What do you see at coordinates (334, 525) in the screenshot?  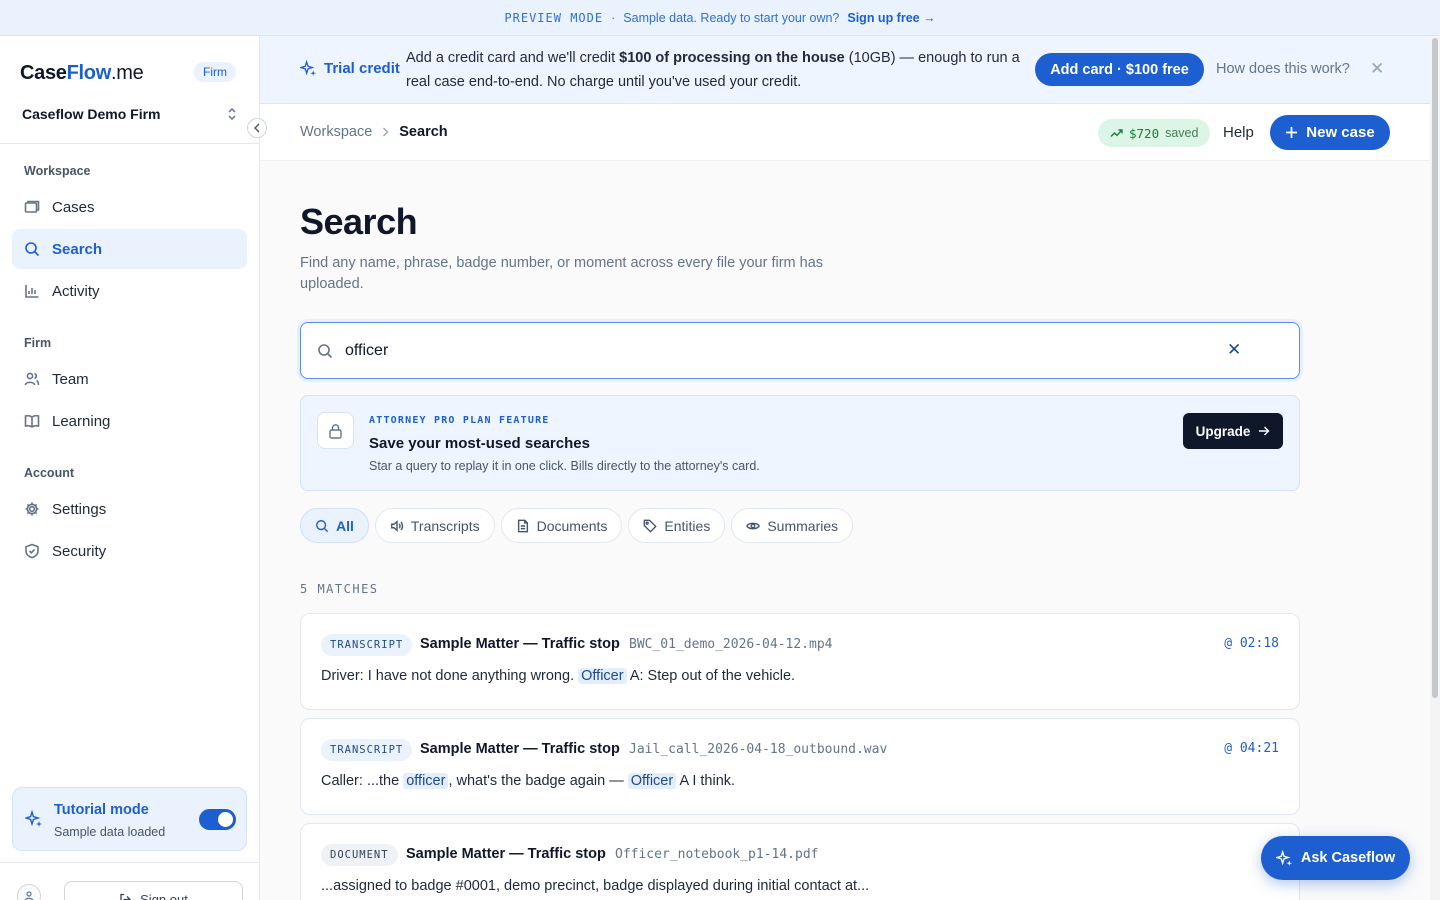 I see `filter-all: All` at bounding box center [334, 525].